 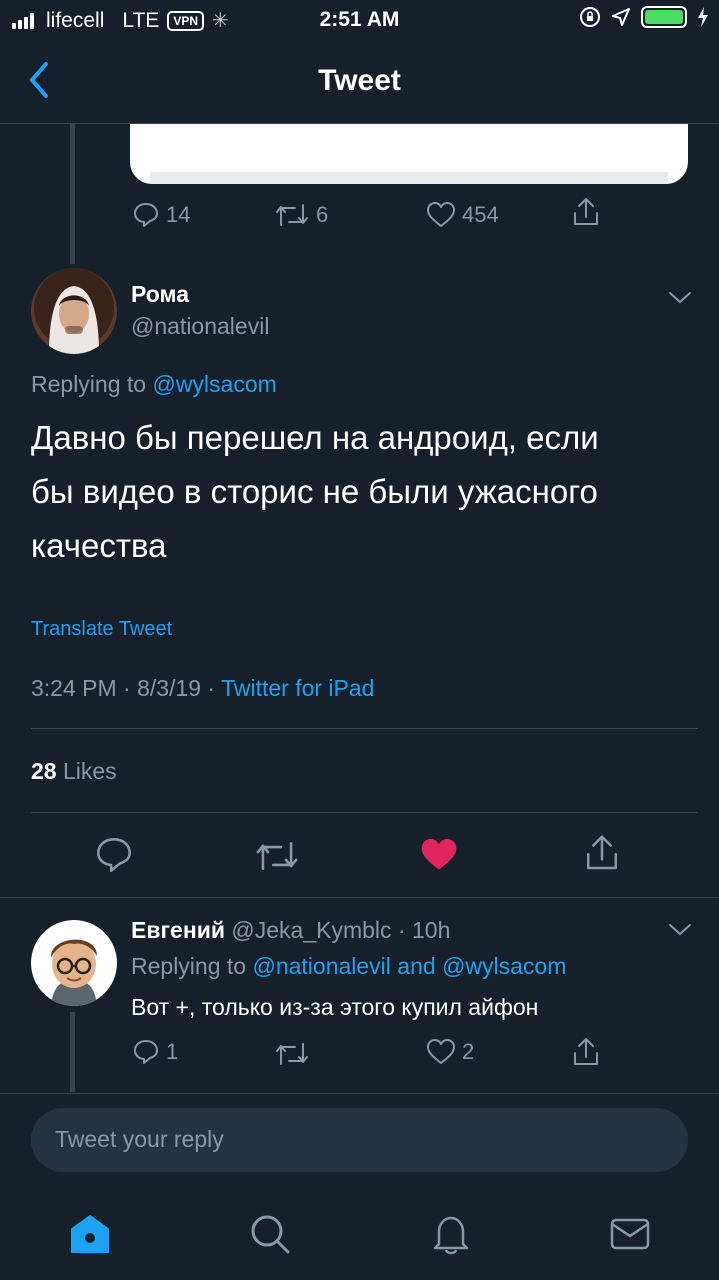 I want to click on tweet-meta: 3:24 PM · 8/3/19 · Twitter for iPad, so click(x=202, y=688).